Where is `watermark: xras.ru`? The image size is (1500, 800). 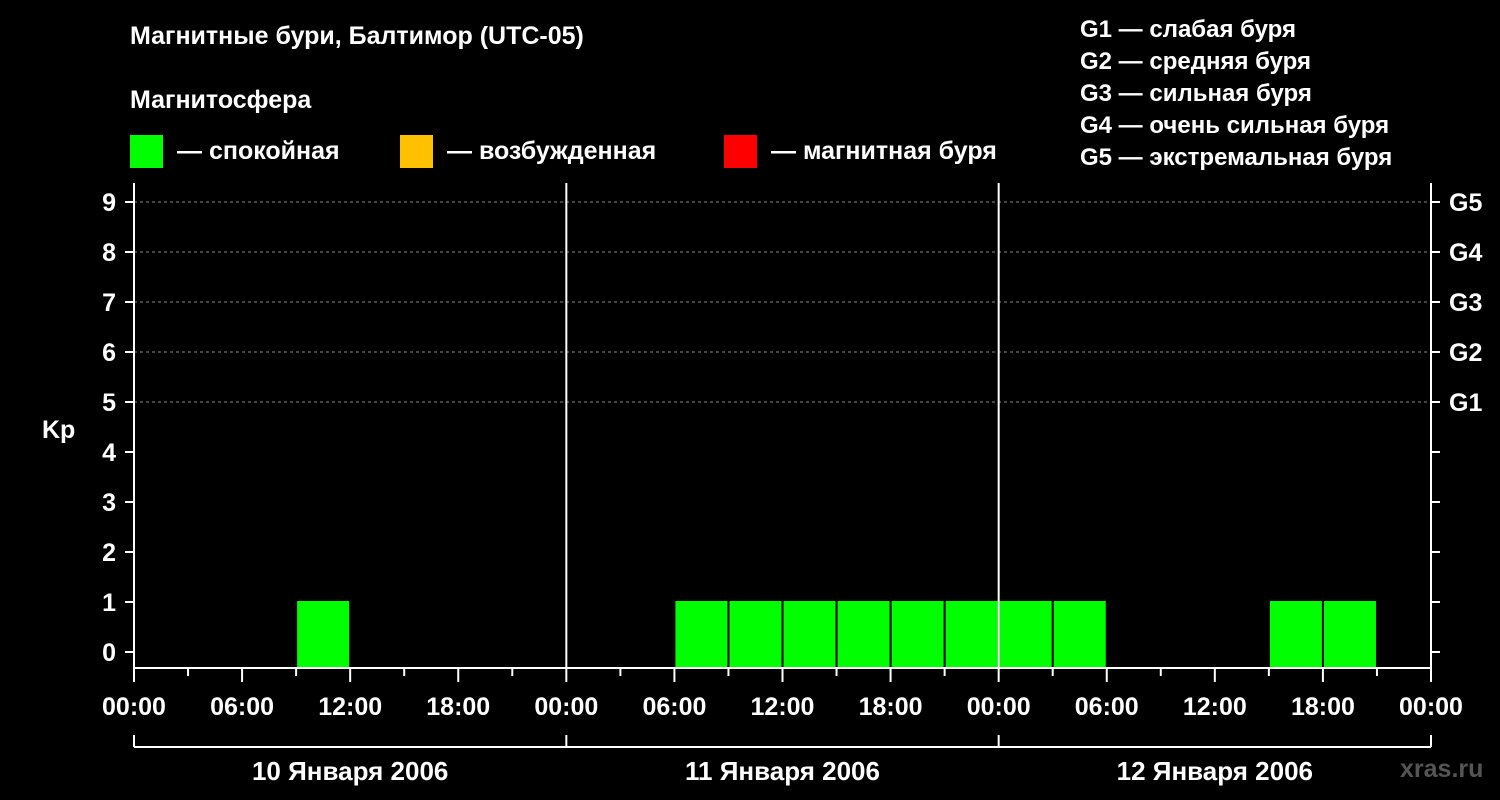
watermark: xras.ru is located at coordinates (1442, 769).